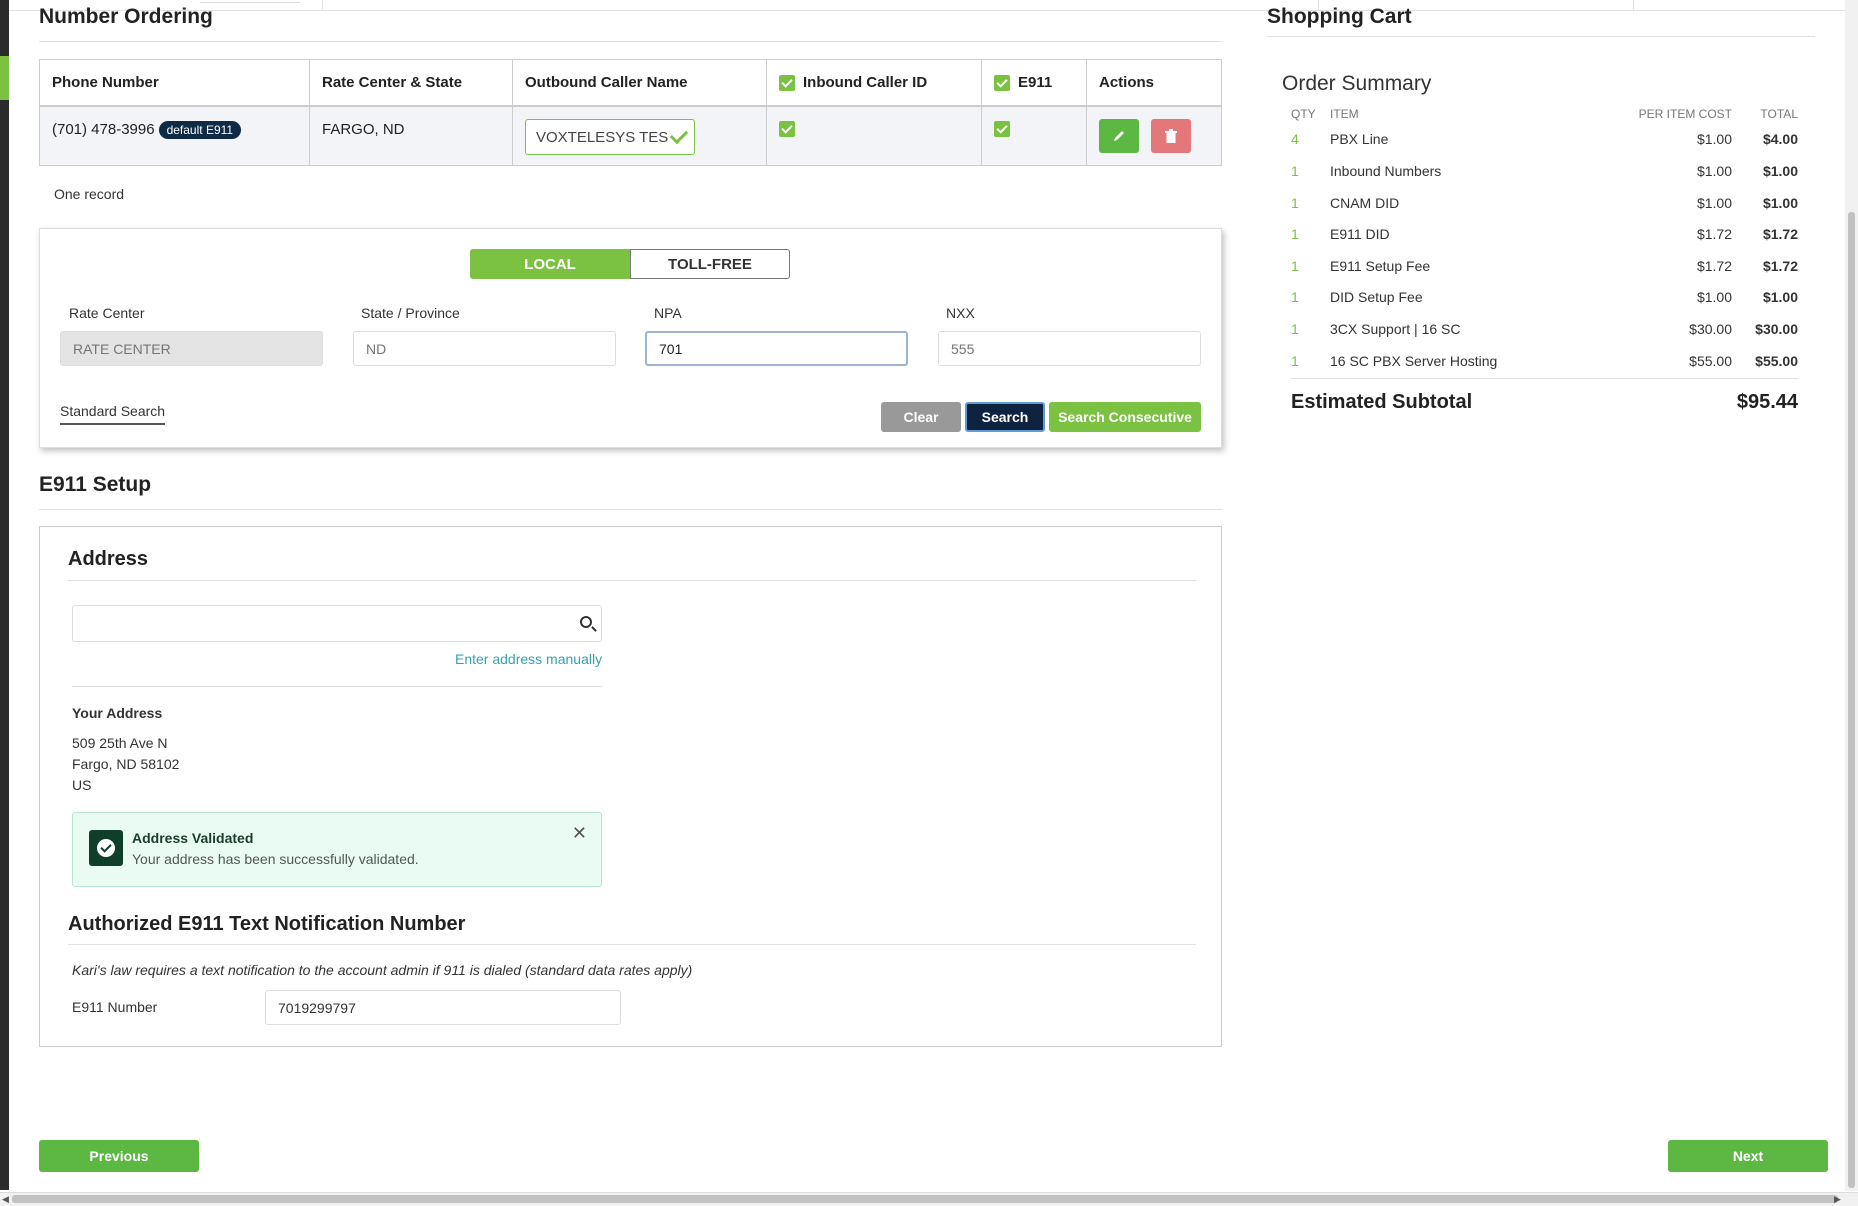 The height and width of the screenshot is (1206, 1858). Describe the element at coordinates (113, 414) in the screenshot. I see `standard-search-tab: Standard Search` at that location.